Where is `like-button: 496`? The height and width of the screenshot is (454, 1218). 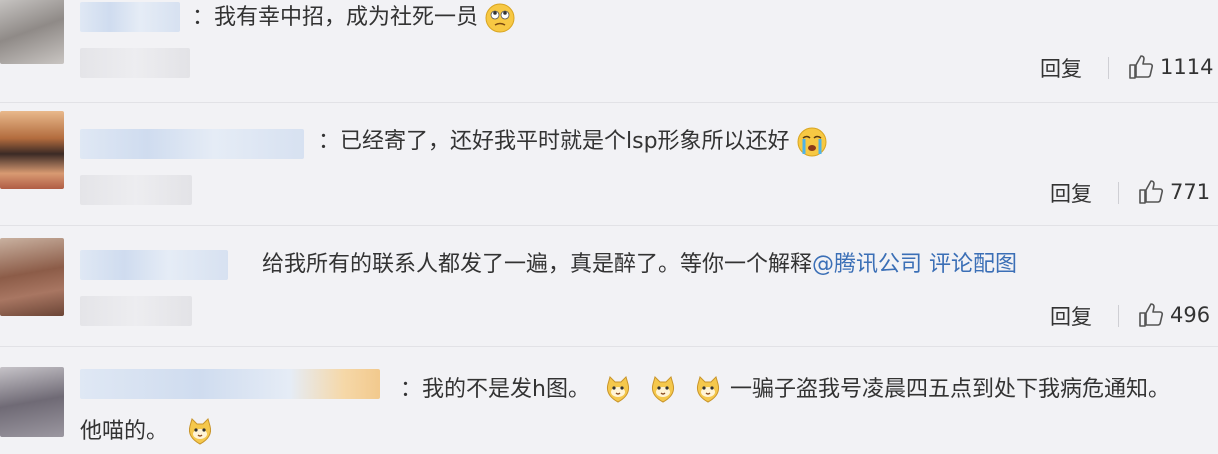
like-button: 496 is located at coordinates (1174, 315).